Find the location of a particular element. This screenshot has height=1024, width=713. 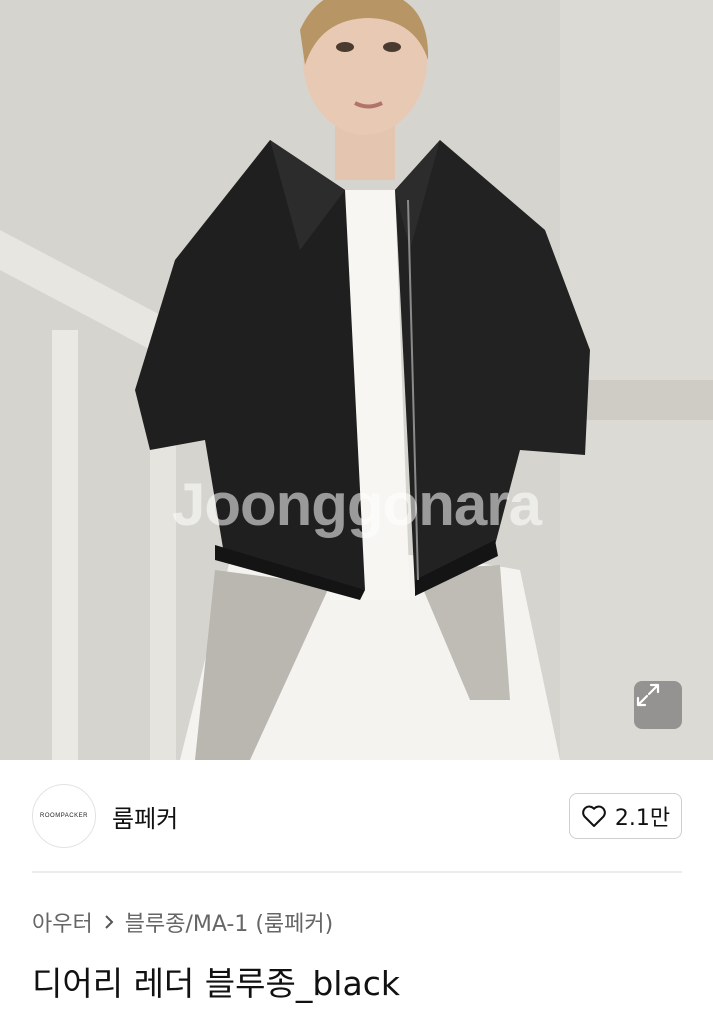

seller-row: ROOMPACKER 룸페커 2.1만 is located at coordinates (357, 816).